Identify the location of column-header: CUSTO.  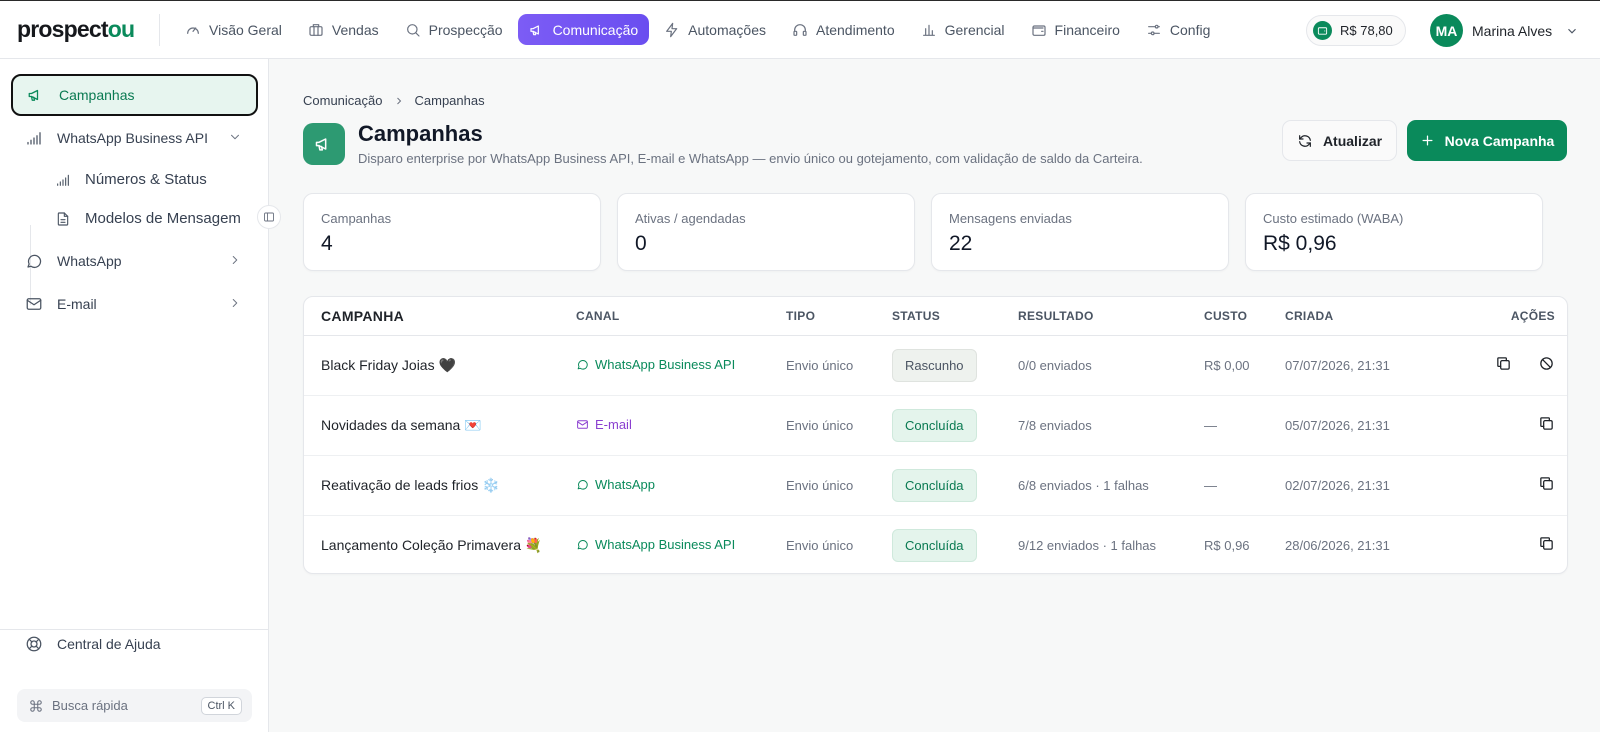
(1244, 316).